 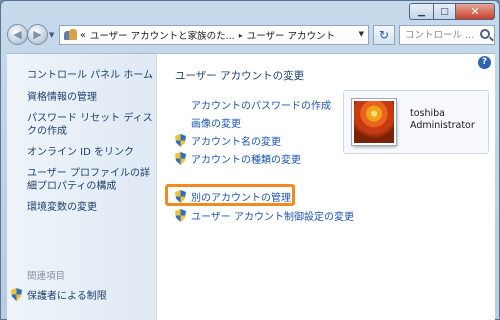 What do you see at coordinates (427, 113) in the screenshot?
I see `account-name: toshiba` at bounding box center [427, 113].